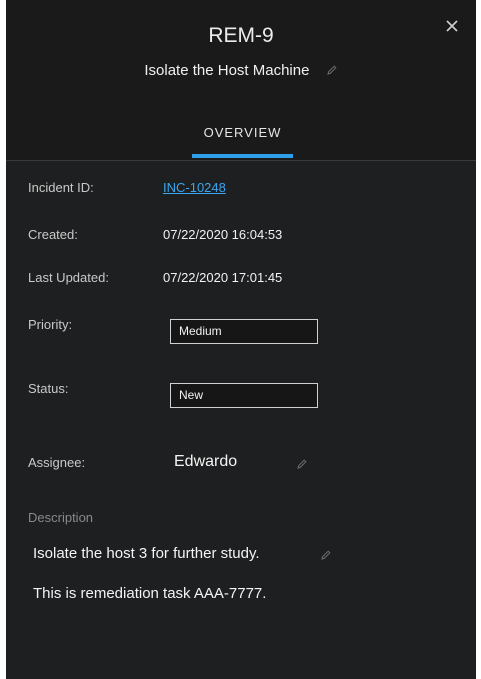  I want to click on created-value: 07/22/2020 16:04:53, so click(223, 234).